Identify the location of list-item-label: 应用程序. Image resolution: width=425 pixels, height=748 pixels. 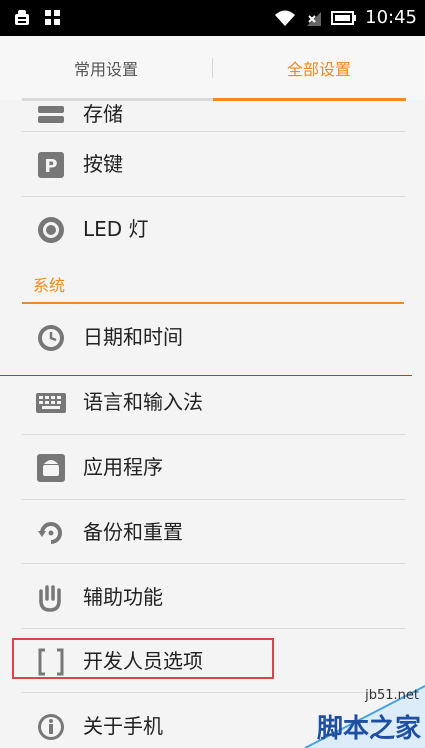
(123, 467).